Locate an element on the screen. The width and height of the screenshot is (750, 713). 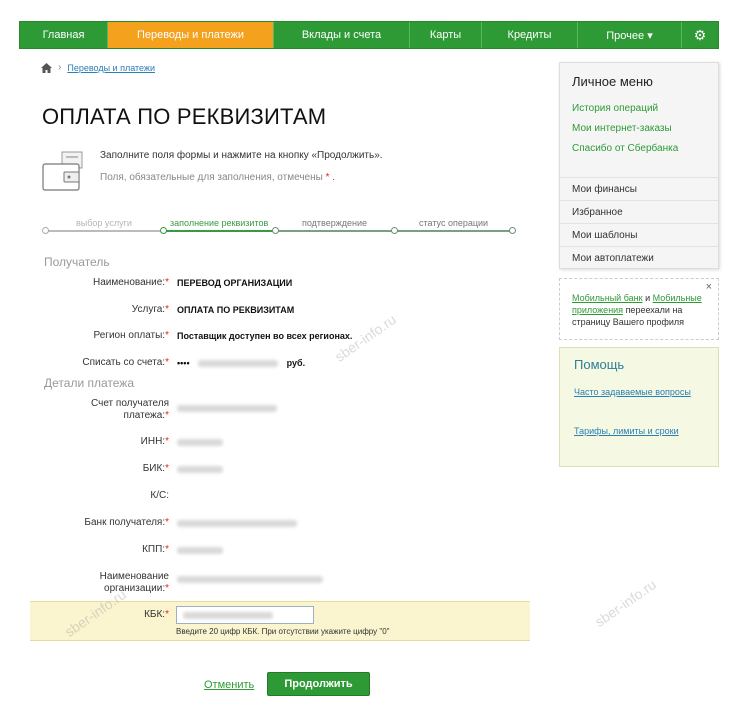
menu-favorites: Избранное is located at coordinates (639, 211).